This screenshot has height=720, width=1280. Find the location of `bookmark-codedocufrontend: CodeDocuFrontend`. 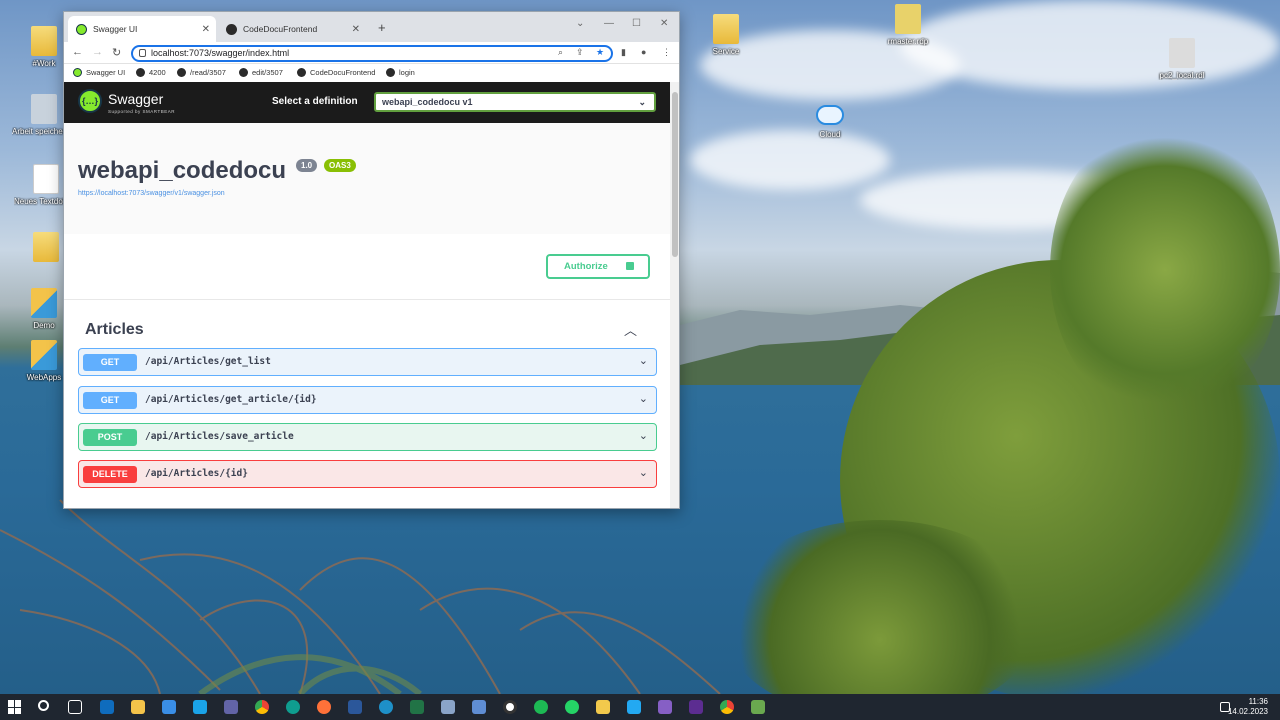

bookmark-codedocufrontend: CodeDocuFrontend is located at coordinates (336, 72).